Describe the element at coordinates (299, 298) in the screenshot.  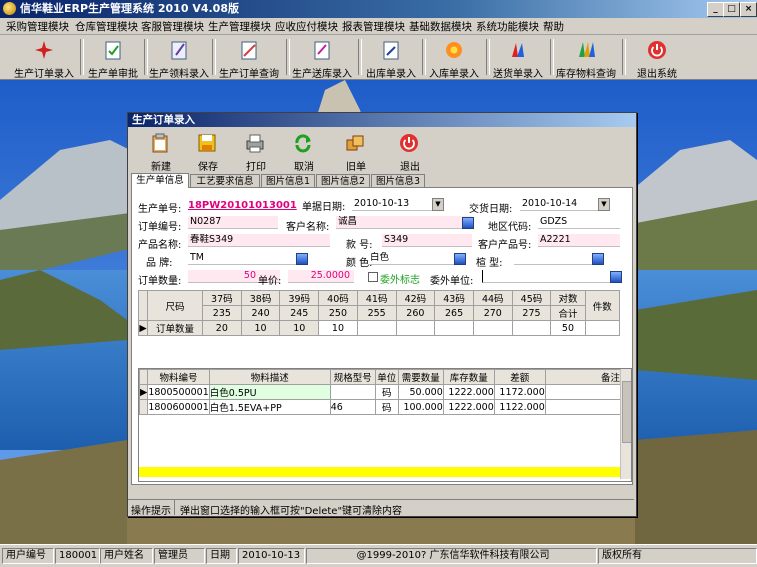
I see `size-col-header: 39码` at that location.